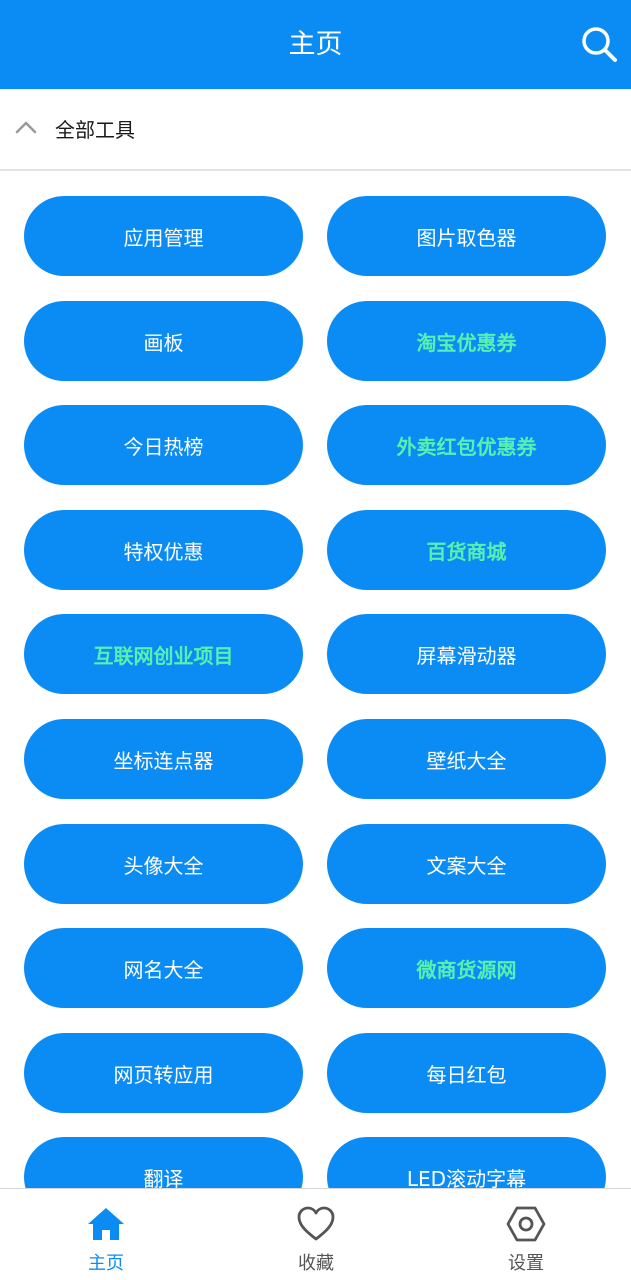 This screenshot has height=1280, width=631. What do you see at coordinates (106, 1263) in the screenshot?
I see `nav-label-home: 主页` at bounding box center [106, 1263].